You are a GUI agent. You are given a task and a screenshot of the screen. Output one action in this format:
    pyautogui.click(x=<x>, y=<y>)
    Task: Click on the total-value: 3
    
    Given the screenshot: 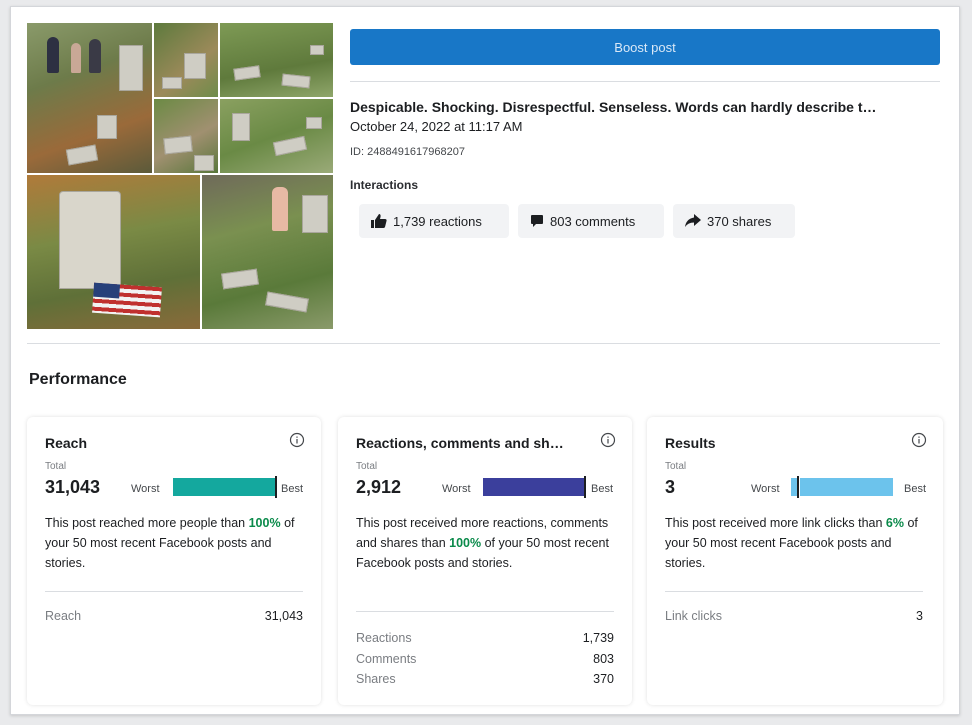 What is the action you would take?
    pyautogui.click(x=670, y=487)
    